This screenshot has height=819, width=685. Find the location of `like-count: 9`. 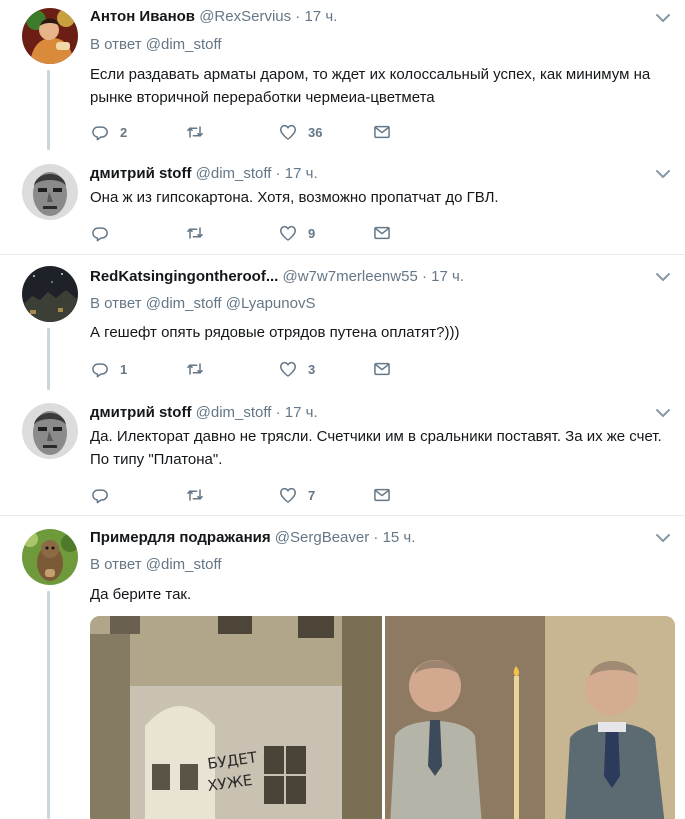

like-count: 9 is located at coordinates (312, 233).